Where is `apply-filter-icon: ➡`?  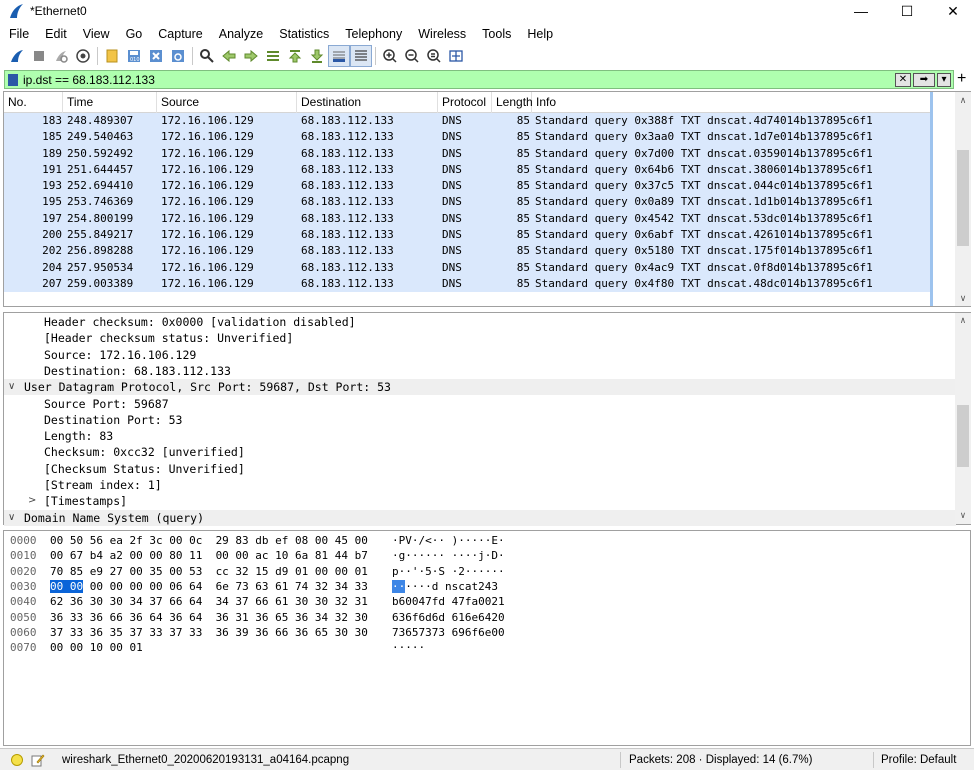 apply-filter-icon: ➡ is located at coordinates (924, 79).